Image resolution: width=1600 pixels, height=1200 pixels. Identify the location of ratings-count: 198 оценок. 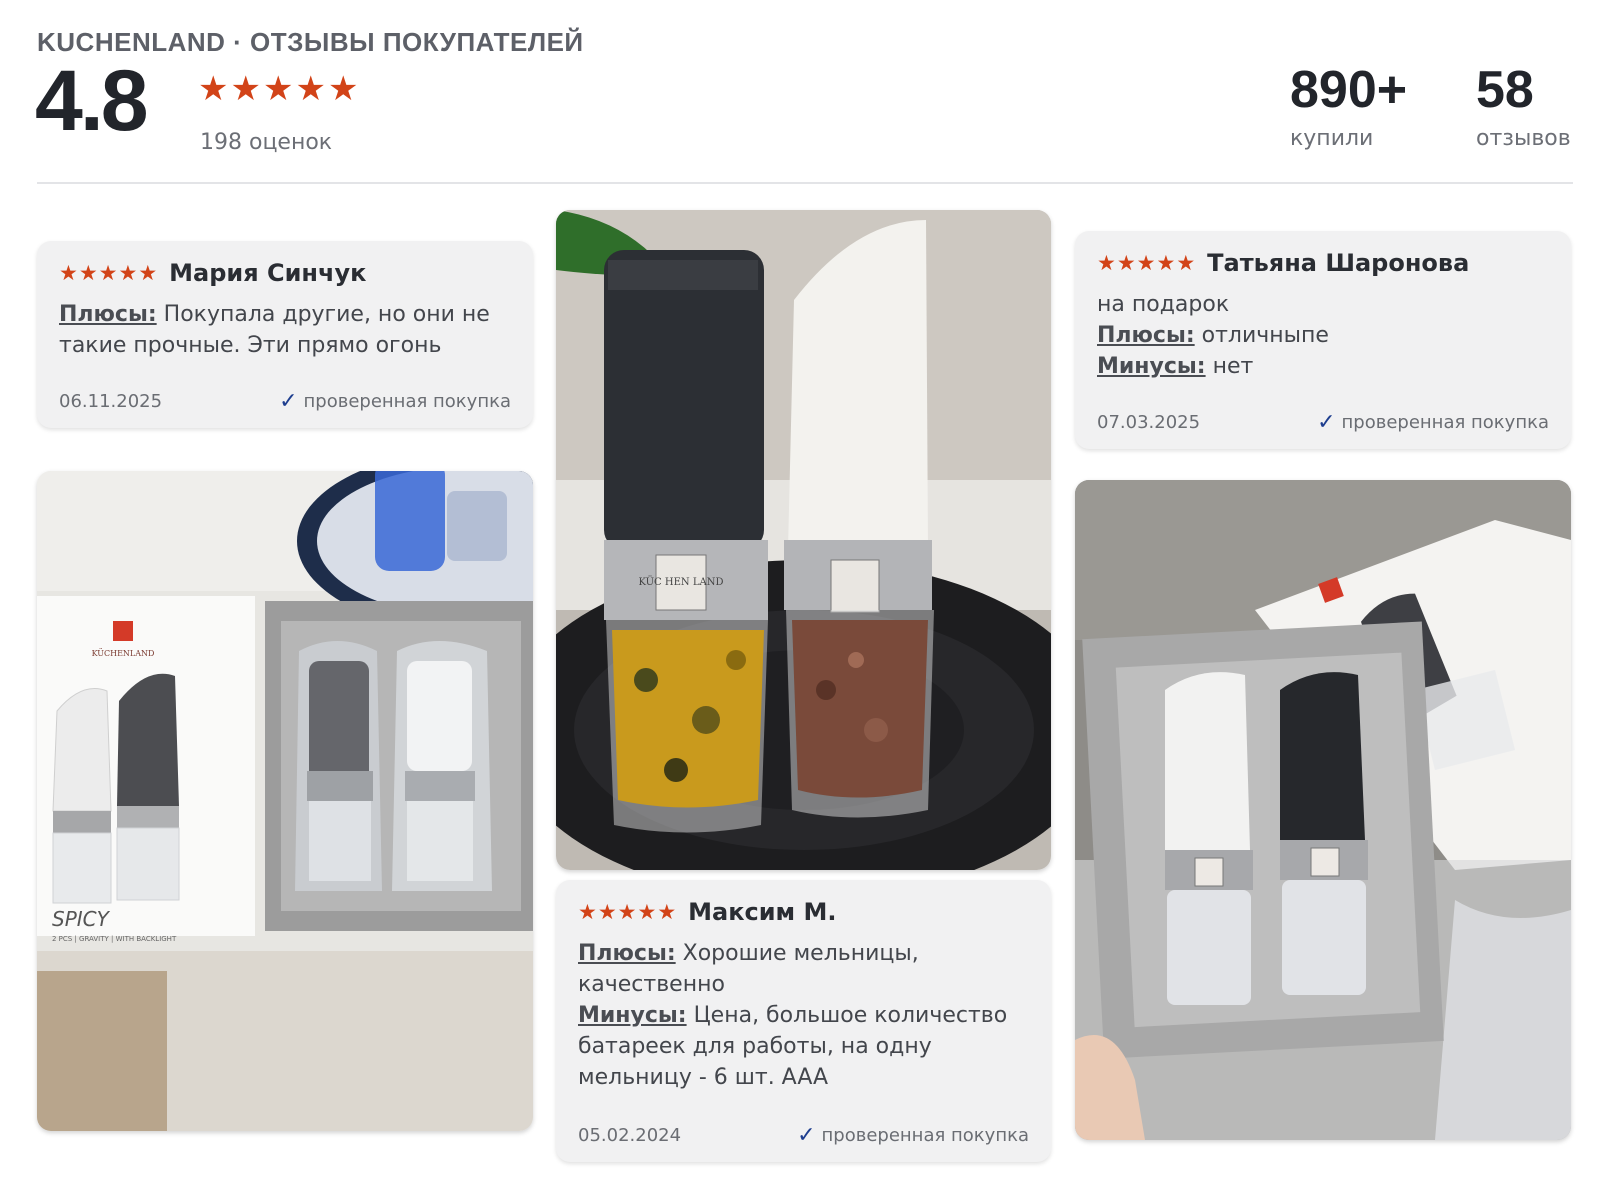
(266, 142).